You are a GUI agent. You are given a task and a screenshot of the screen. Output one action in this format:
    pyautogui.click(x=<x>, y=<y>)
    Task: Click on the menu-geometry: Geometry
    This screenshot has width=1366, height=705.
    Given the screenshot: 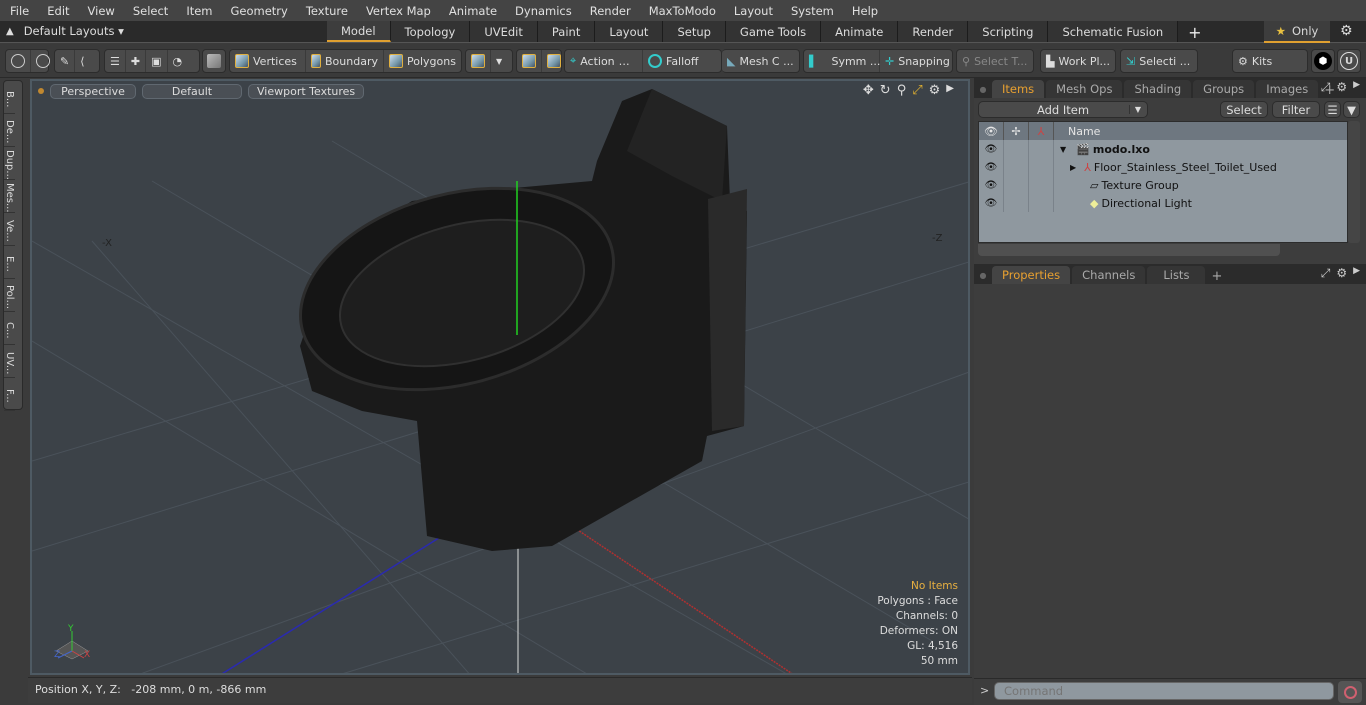 What is the action you would take?
    pyautogui.click(x=258, y=11)
    